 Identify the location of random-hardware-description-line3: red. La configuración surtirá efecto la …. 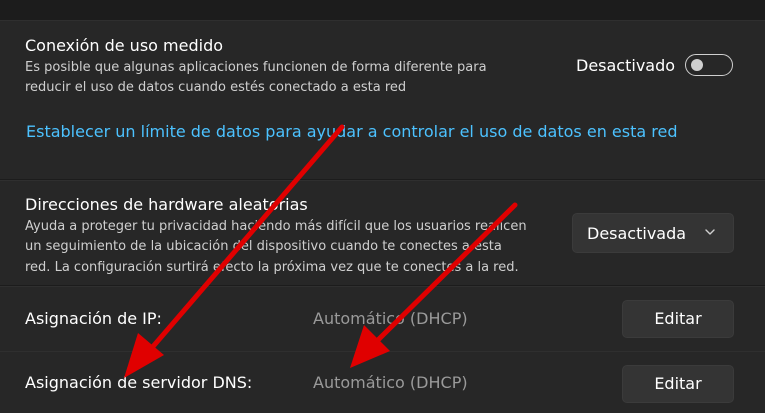
(272, 267).